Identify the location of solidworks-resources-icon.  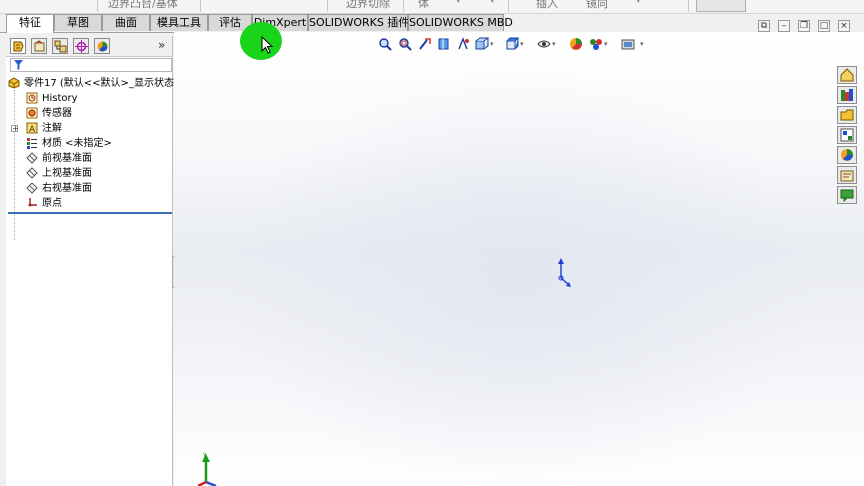
(847, 75).